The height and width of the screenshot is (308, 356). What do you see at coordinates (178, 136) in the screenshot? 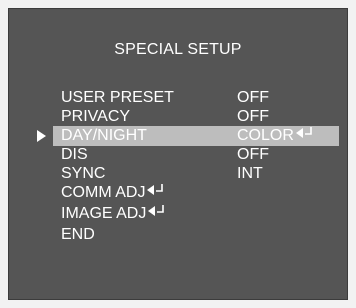
I see `menu-item-day-night: DAY/NIGHT COLOR` at bounding box center [178, 136].